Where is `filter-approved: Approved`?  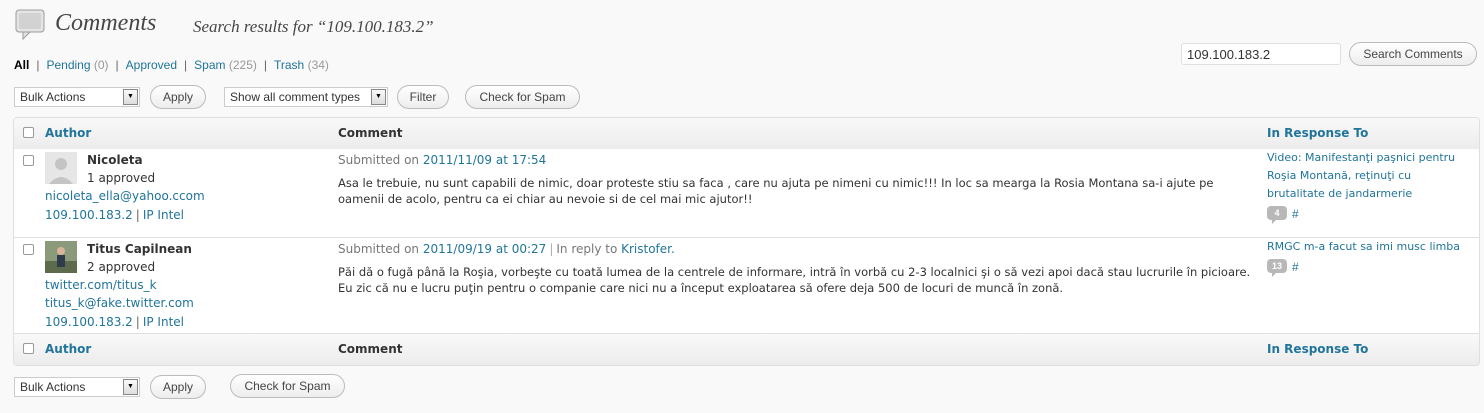
filter-approved: Approved is located at coordinates (151, 65).